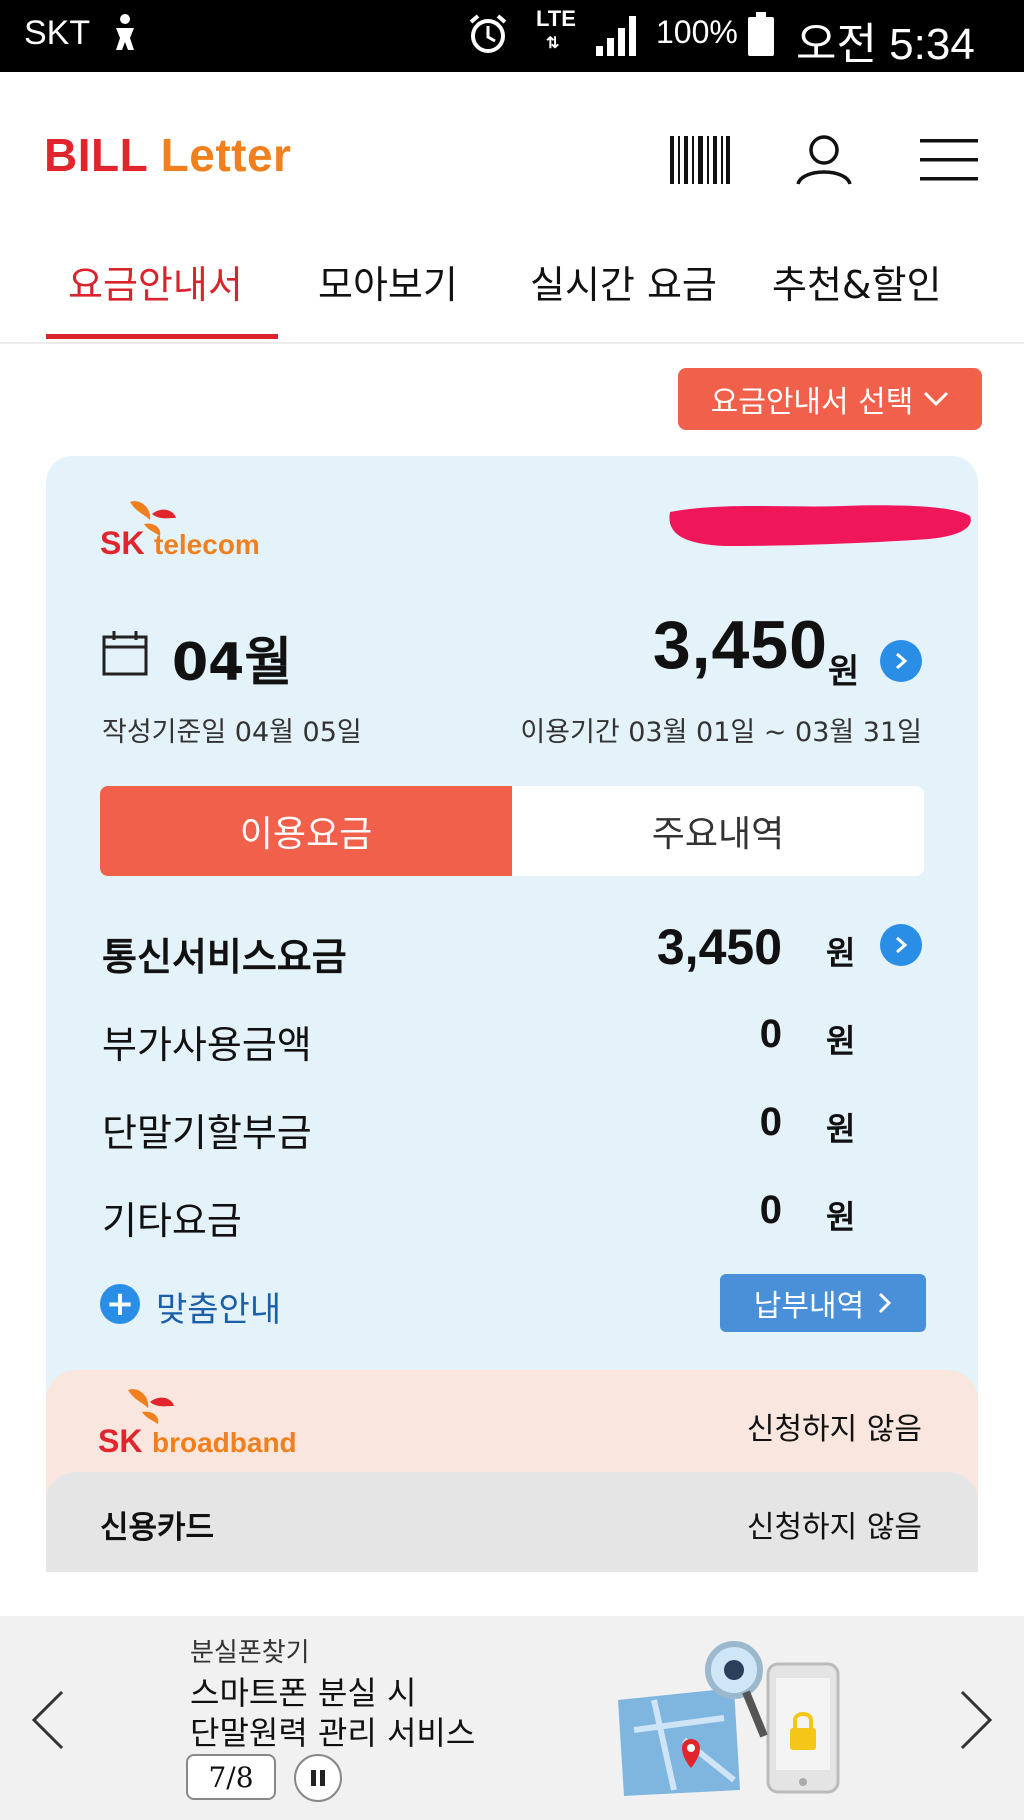 The image size is (1024, 1820). Describe the element at coordinates (901, 945) in the screenshot. I see `service-fee-detail-arrow-icon` at that location.